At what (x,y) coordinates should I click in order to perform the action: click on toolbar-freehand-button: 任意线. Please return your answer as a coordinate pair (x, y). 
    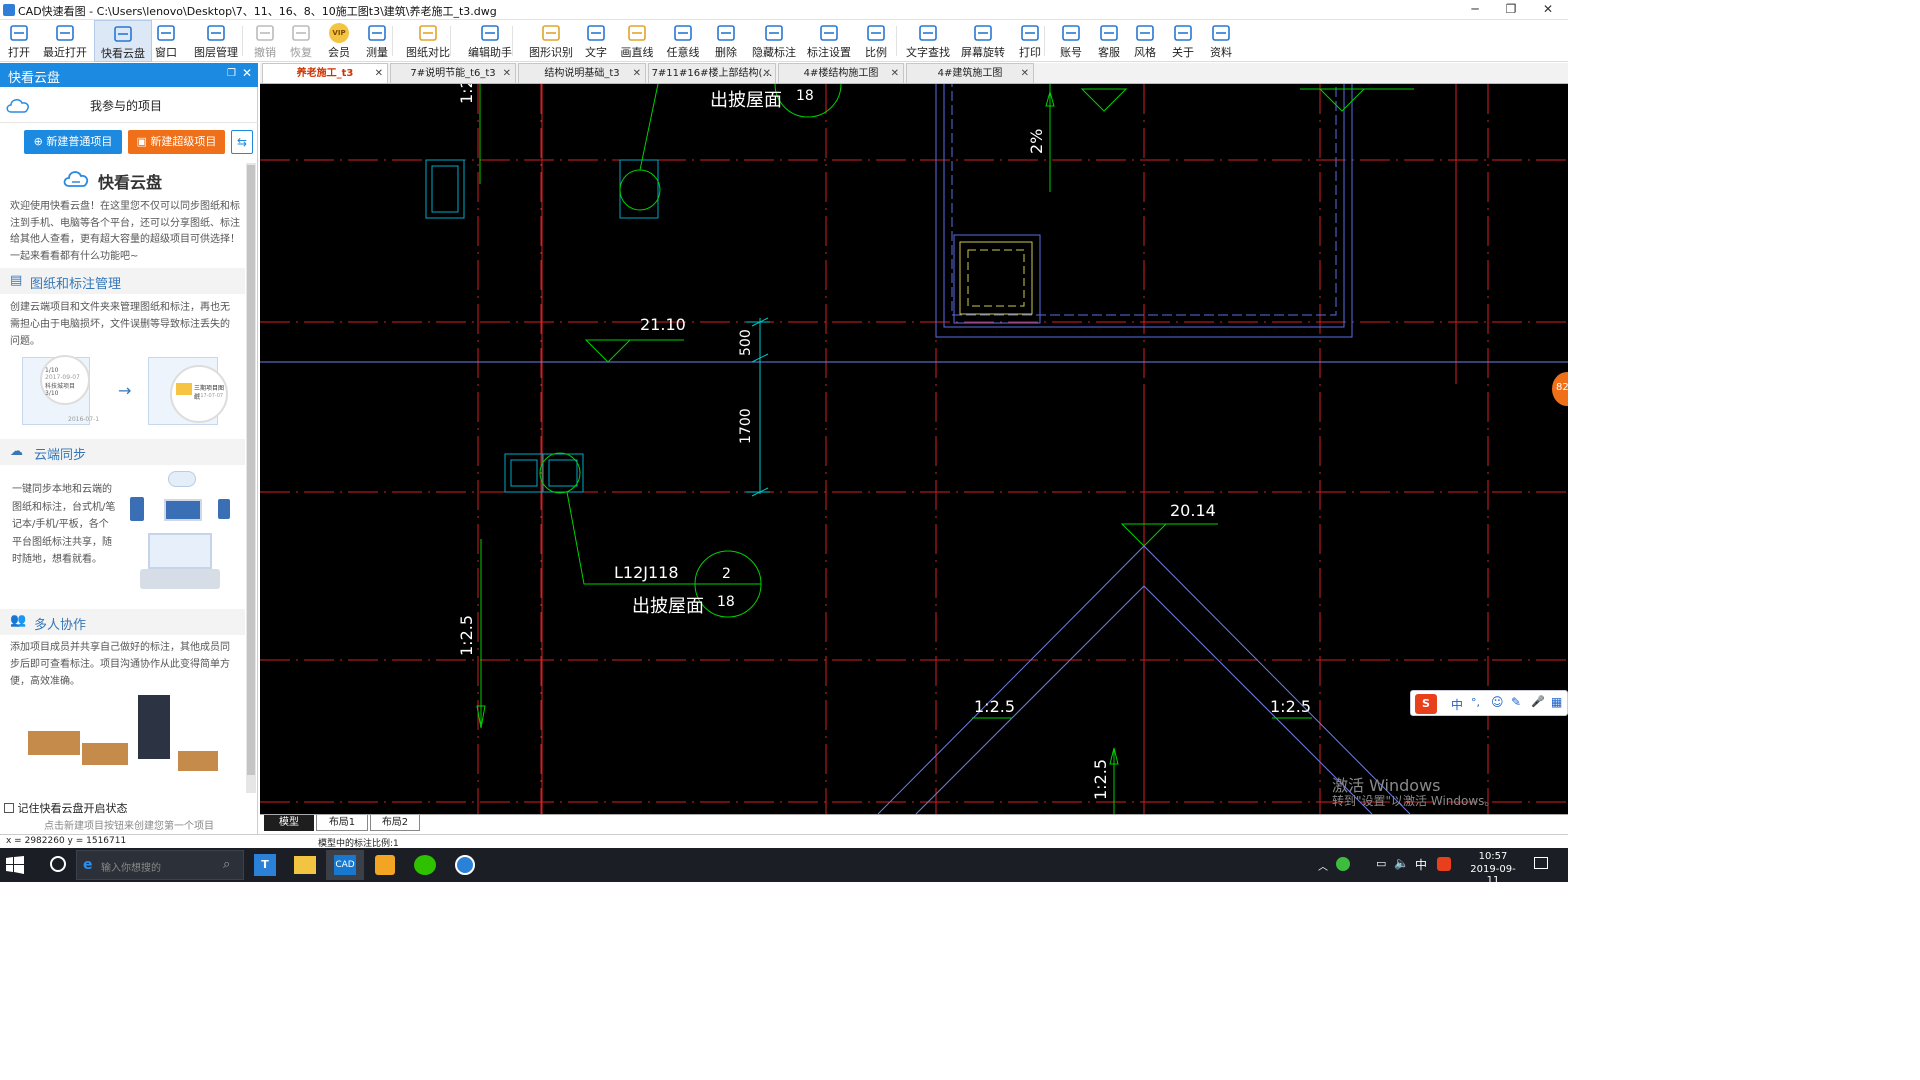
    Looking at the image, I should click on (683, 41).